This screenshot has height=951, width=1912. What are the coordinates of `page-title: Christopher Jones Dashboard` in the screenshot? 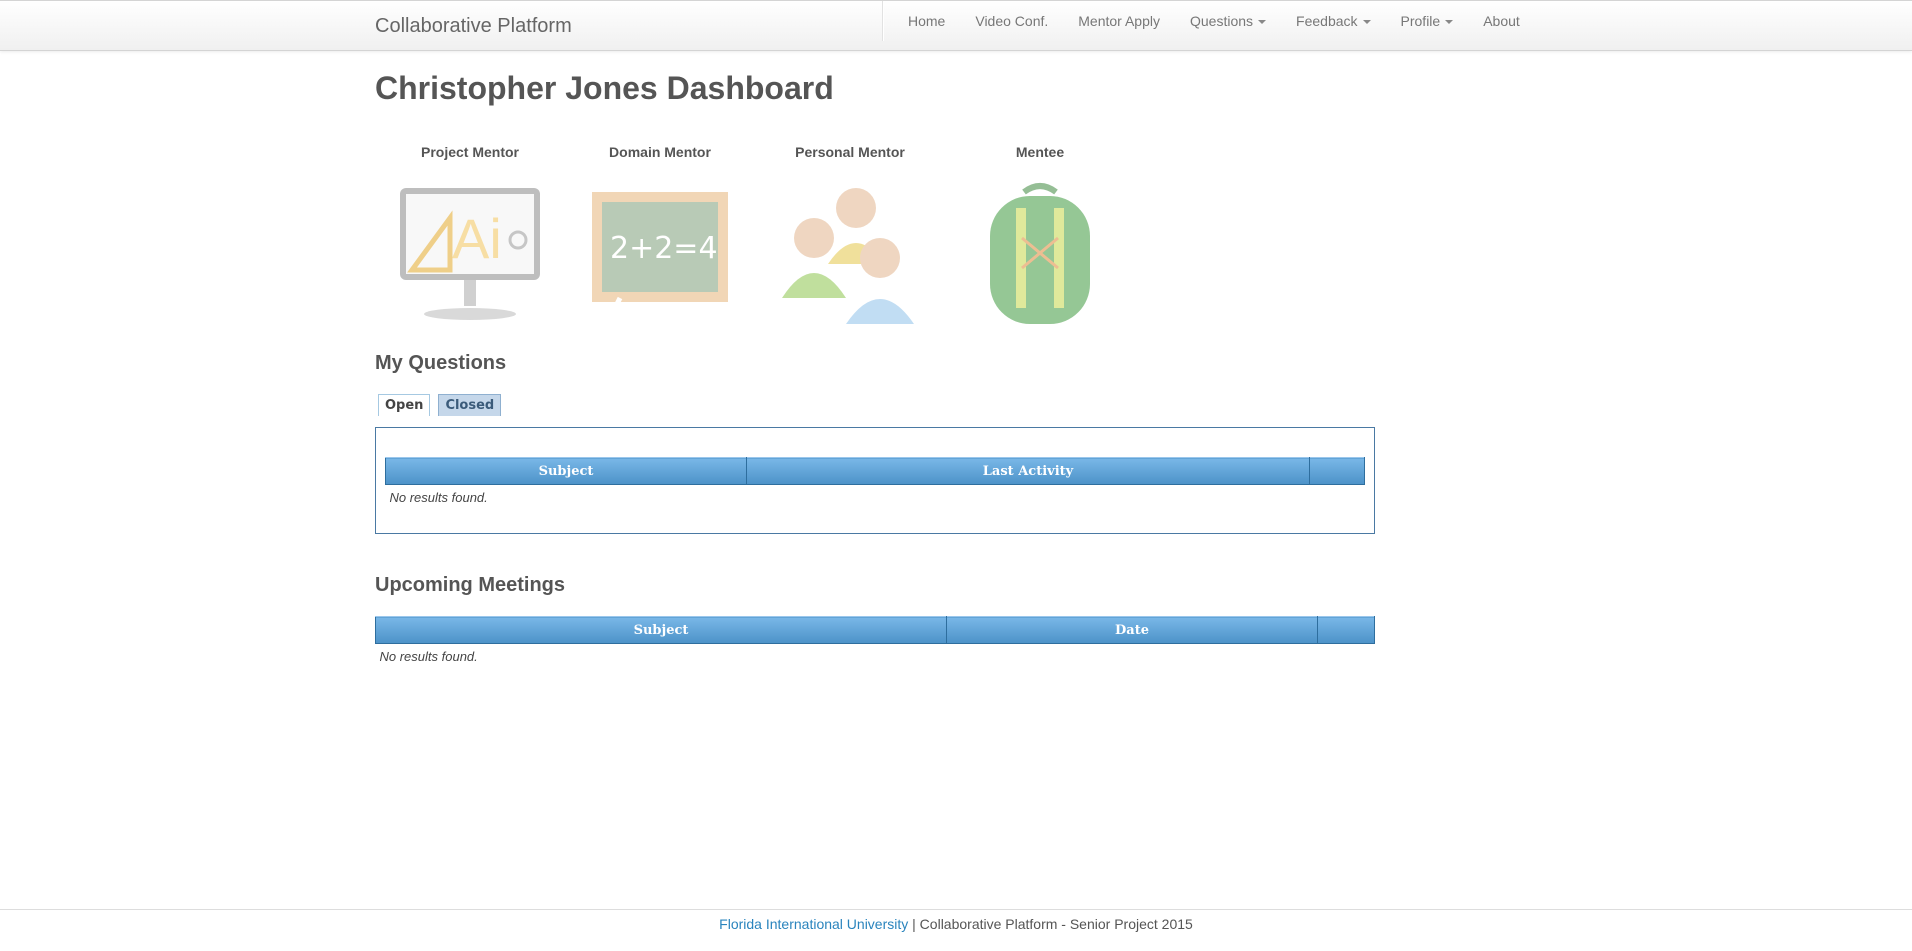 It's located at (604, 88).